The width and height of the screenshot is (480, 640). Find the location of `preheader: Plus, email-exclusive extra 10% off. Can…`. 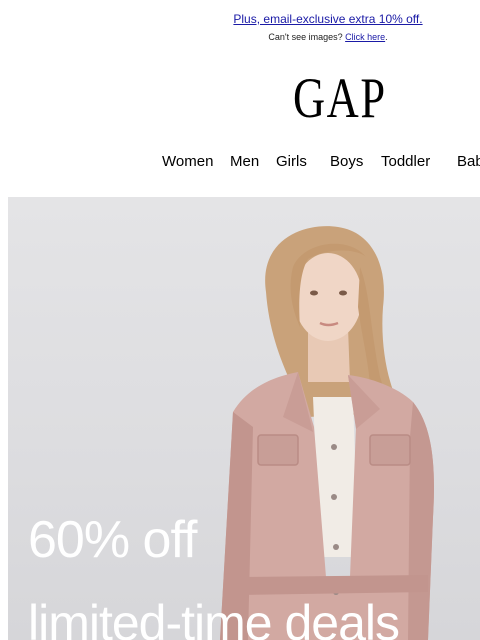

preheader: Plus, email-exclusive extra 10% off. Can… is located at coordinates (240, 26).